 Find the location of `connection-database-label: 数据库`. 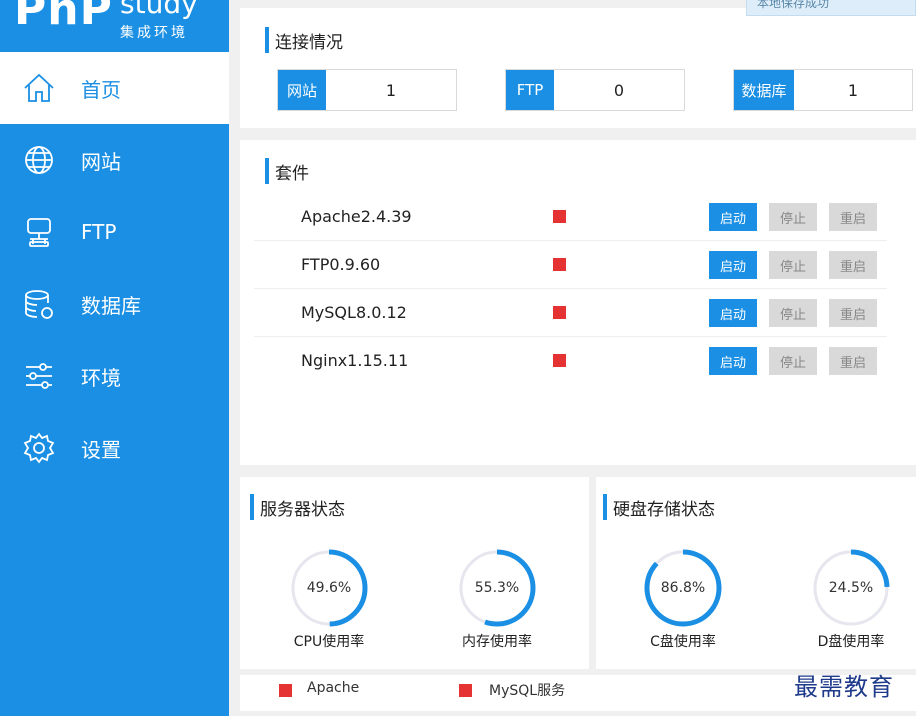

connection-database-label: 数据库 is located at coordinates (764, 90).